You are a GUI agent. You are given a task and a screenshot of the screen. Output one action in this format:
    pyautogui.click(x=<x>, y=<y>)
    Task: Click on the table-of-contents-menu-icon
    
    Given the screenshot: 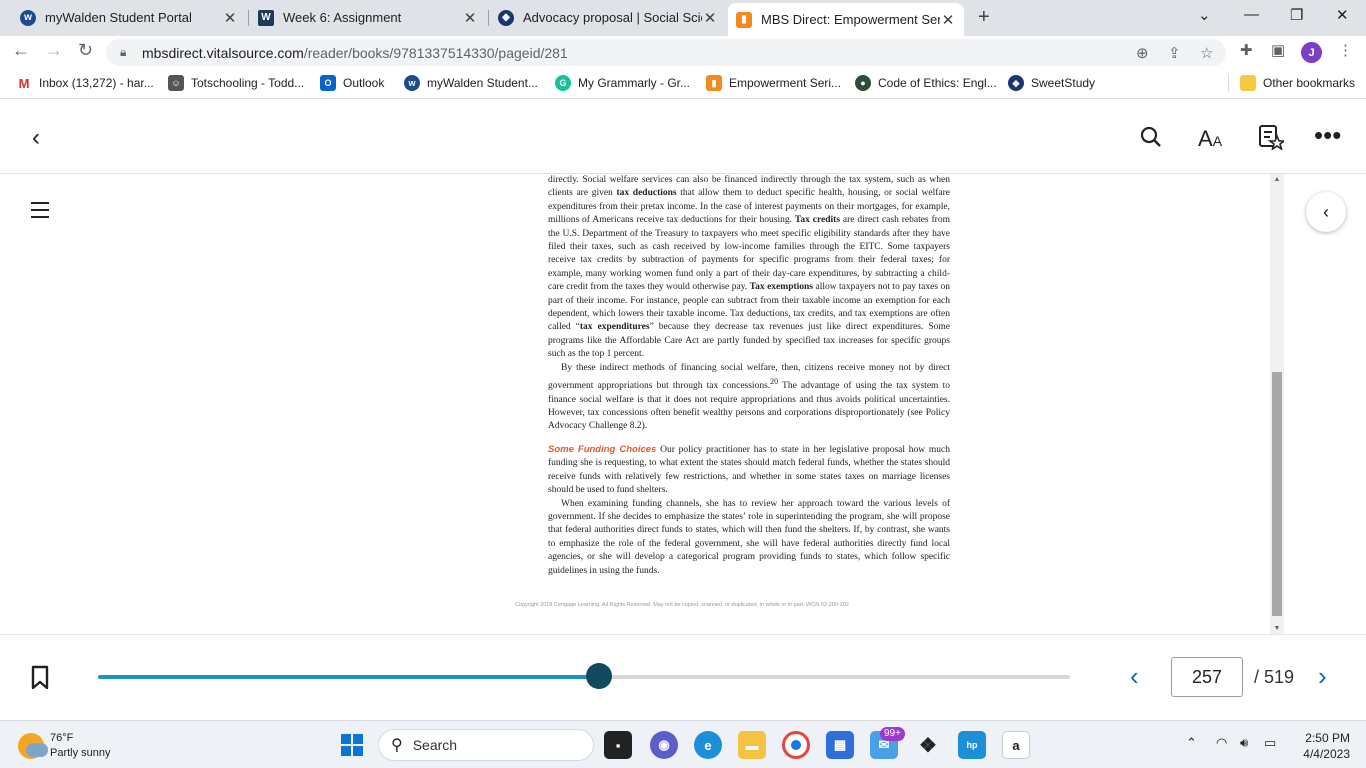 What is the action you would take?
    pyautogui.click(x=40, y=212)
    